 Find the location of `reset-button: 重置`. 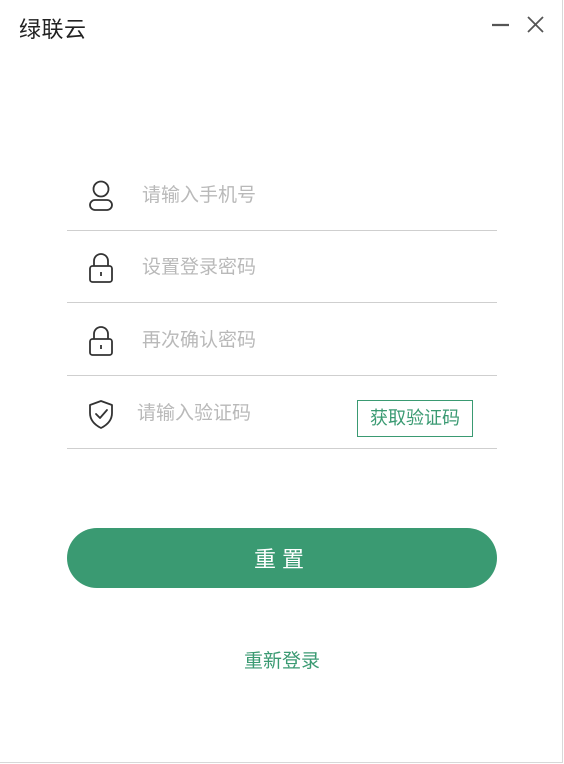

reset-button: 重置 is located at coordinates (282, 558).